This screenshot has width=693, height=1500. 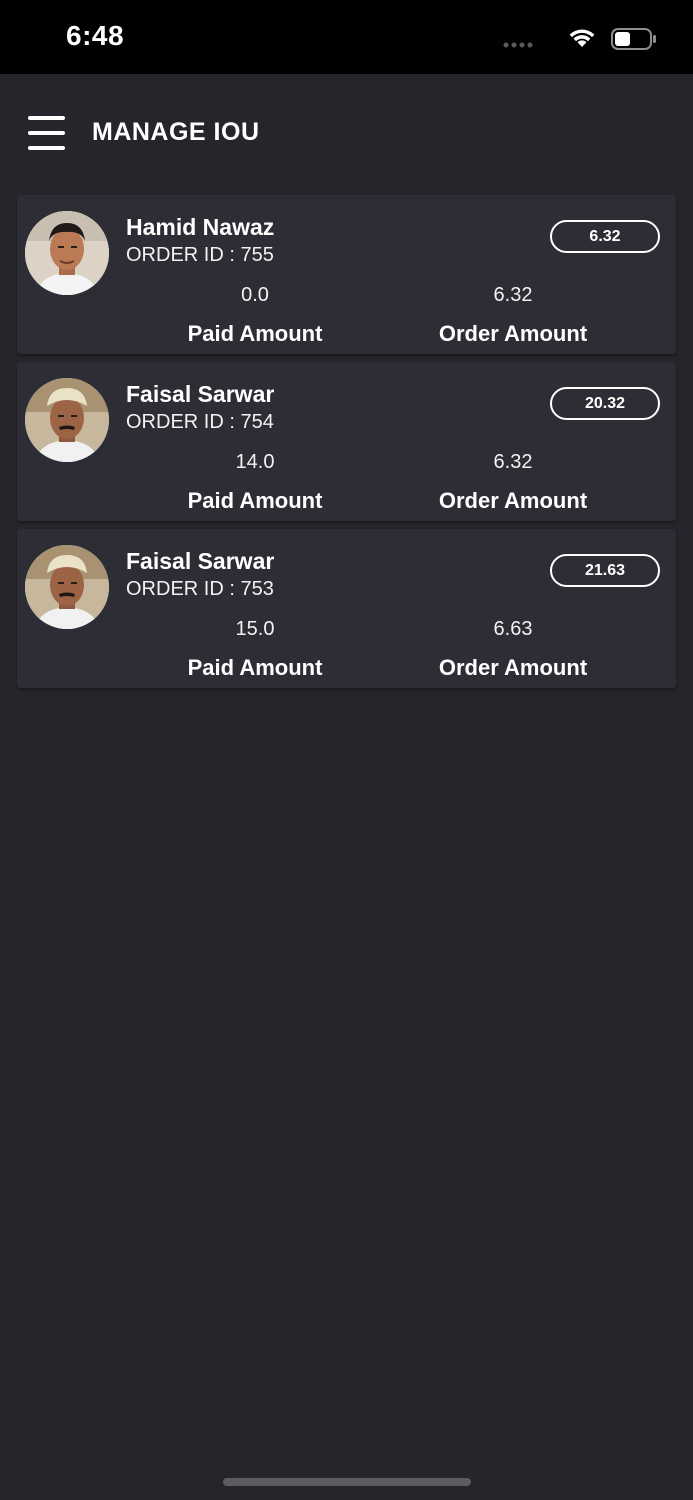 I want to click on order-id: ORDER ID : 753, so click(x=200, y=589).